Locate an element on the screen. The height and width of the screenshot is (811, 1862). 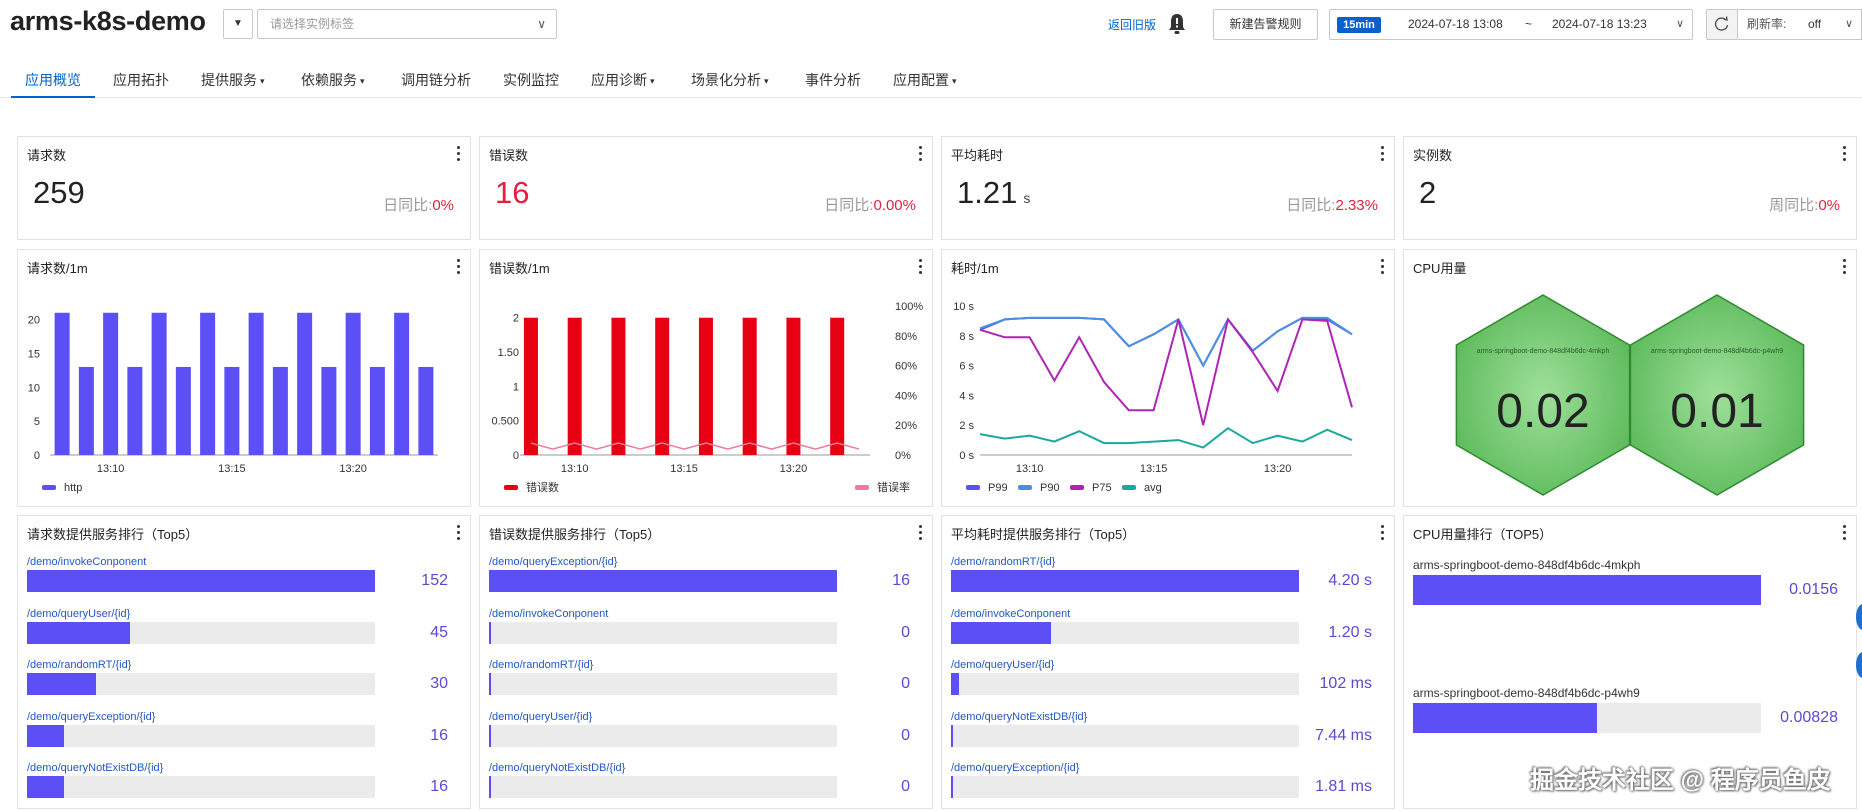
series-line-P90 is located at coordinates (1166, 342).